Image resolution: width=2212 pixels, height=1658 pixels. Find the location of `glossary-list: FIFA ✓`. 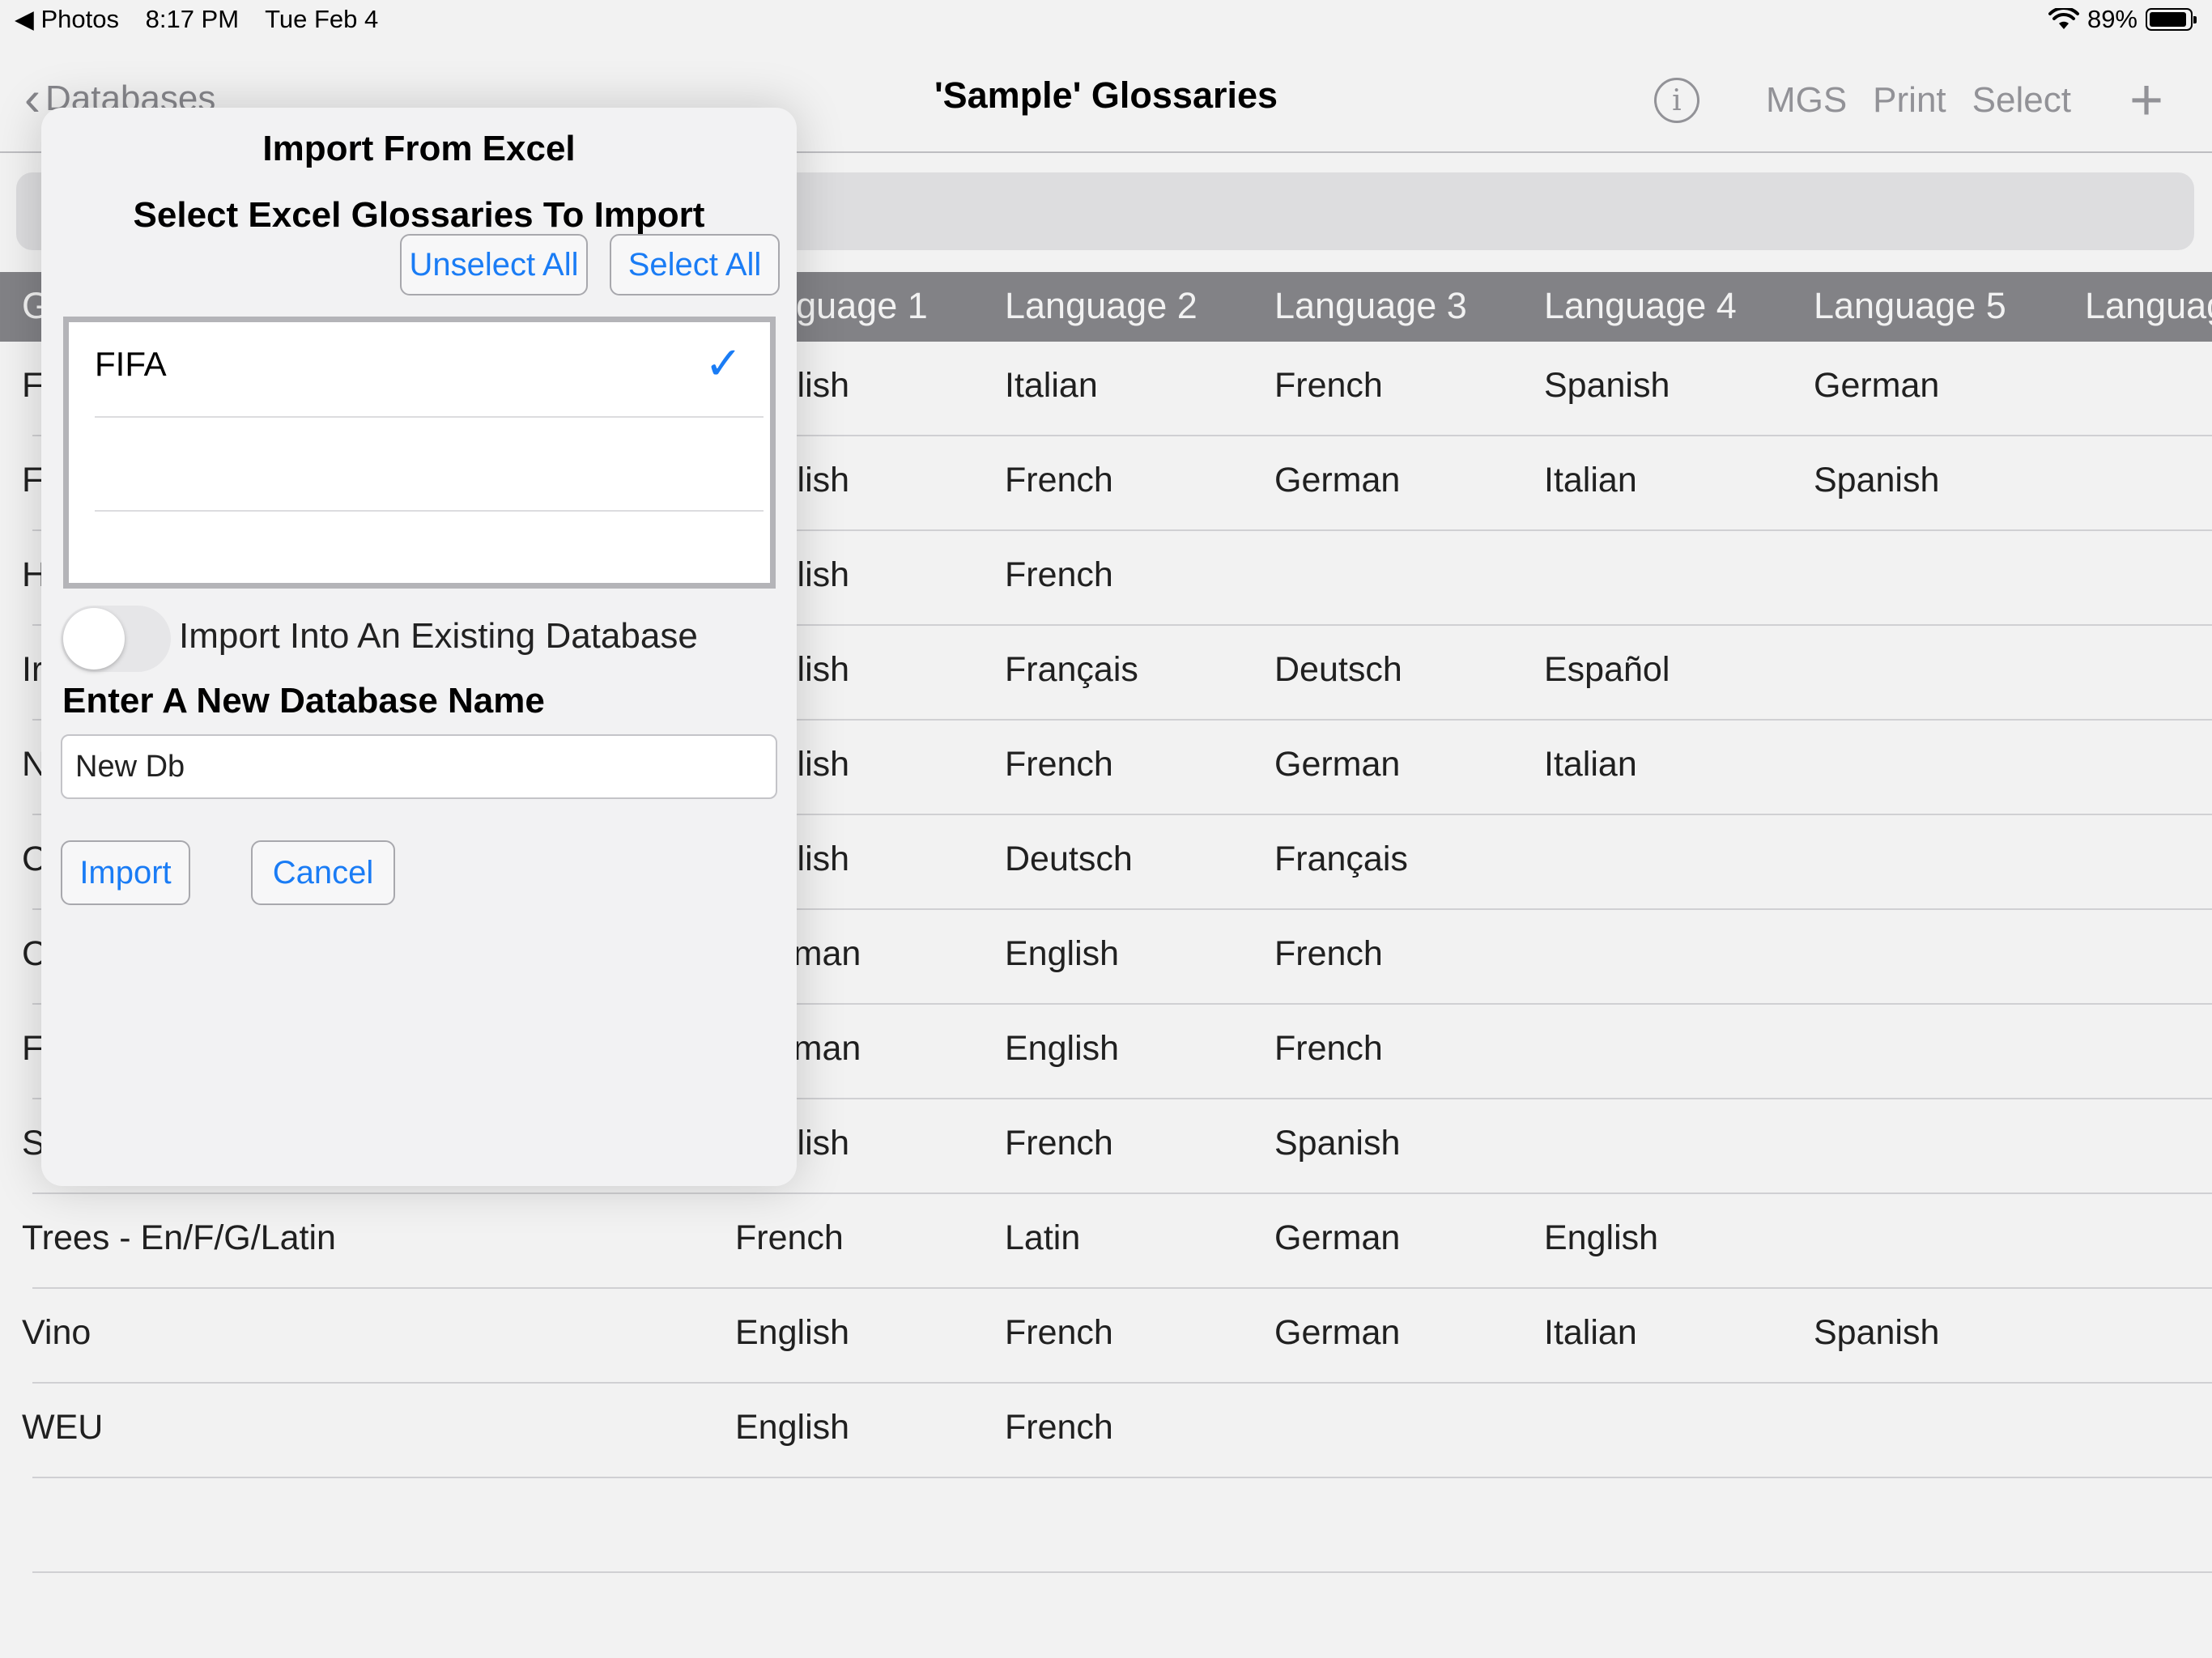

glossary-list: FIFA ✓ is located at coordinates (420, 453).